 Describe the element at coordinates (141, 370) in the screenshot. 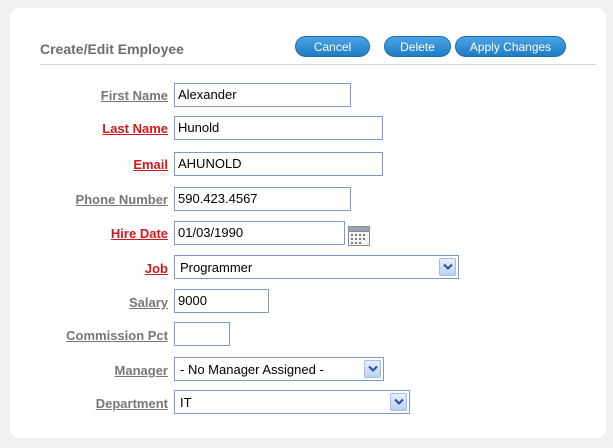

I see `manager-label: Manager` at that location.